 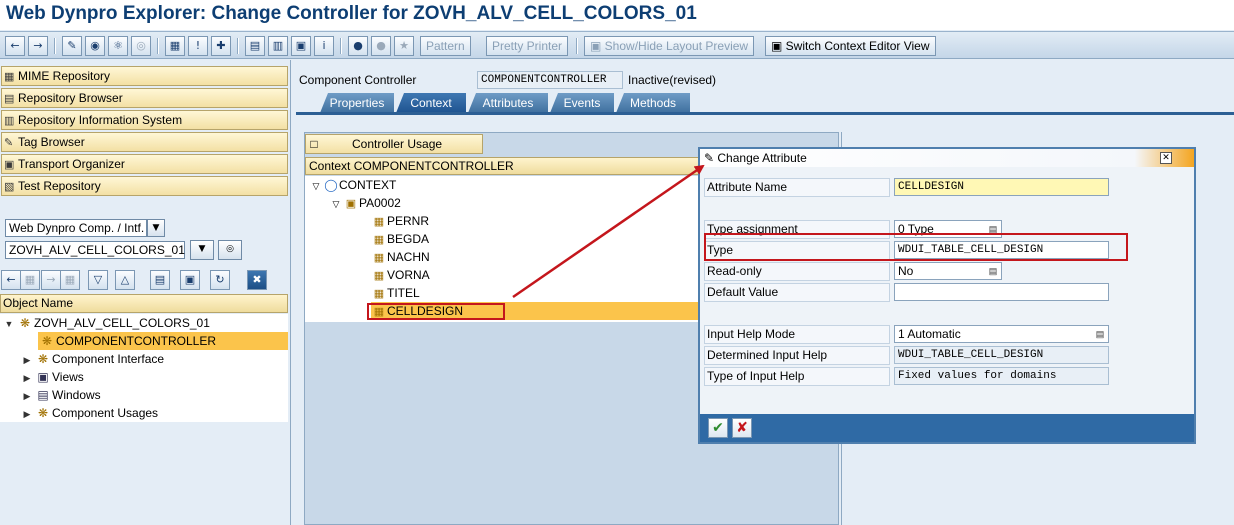 I want to click on annotation-box-type, so click(x=916, y=247).